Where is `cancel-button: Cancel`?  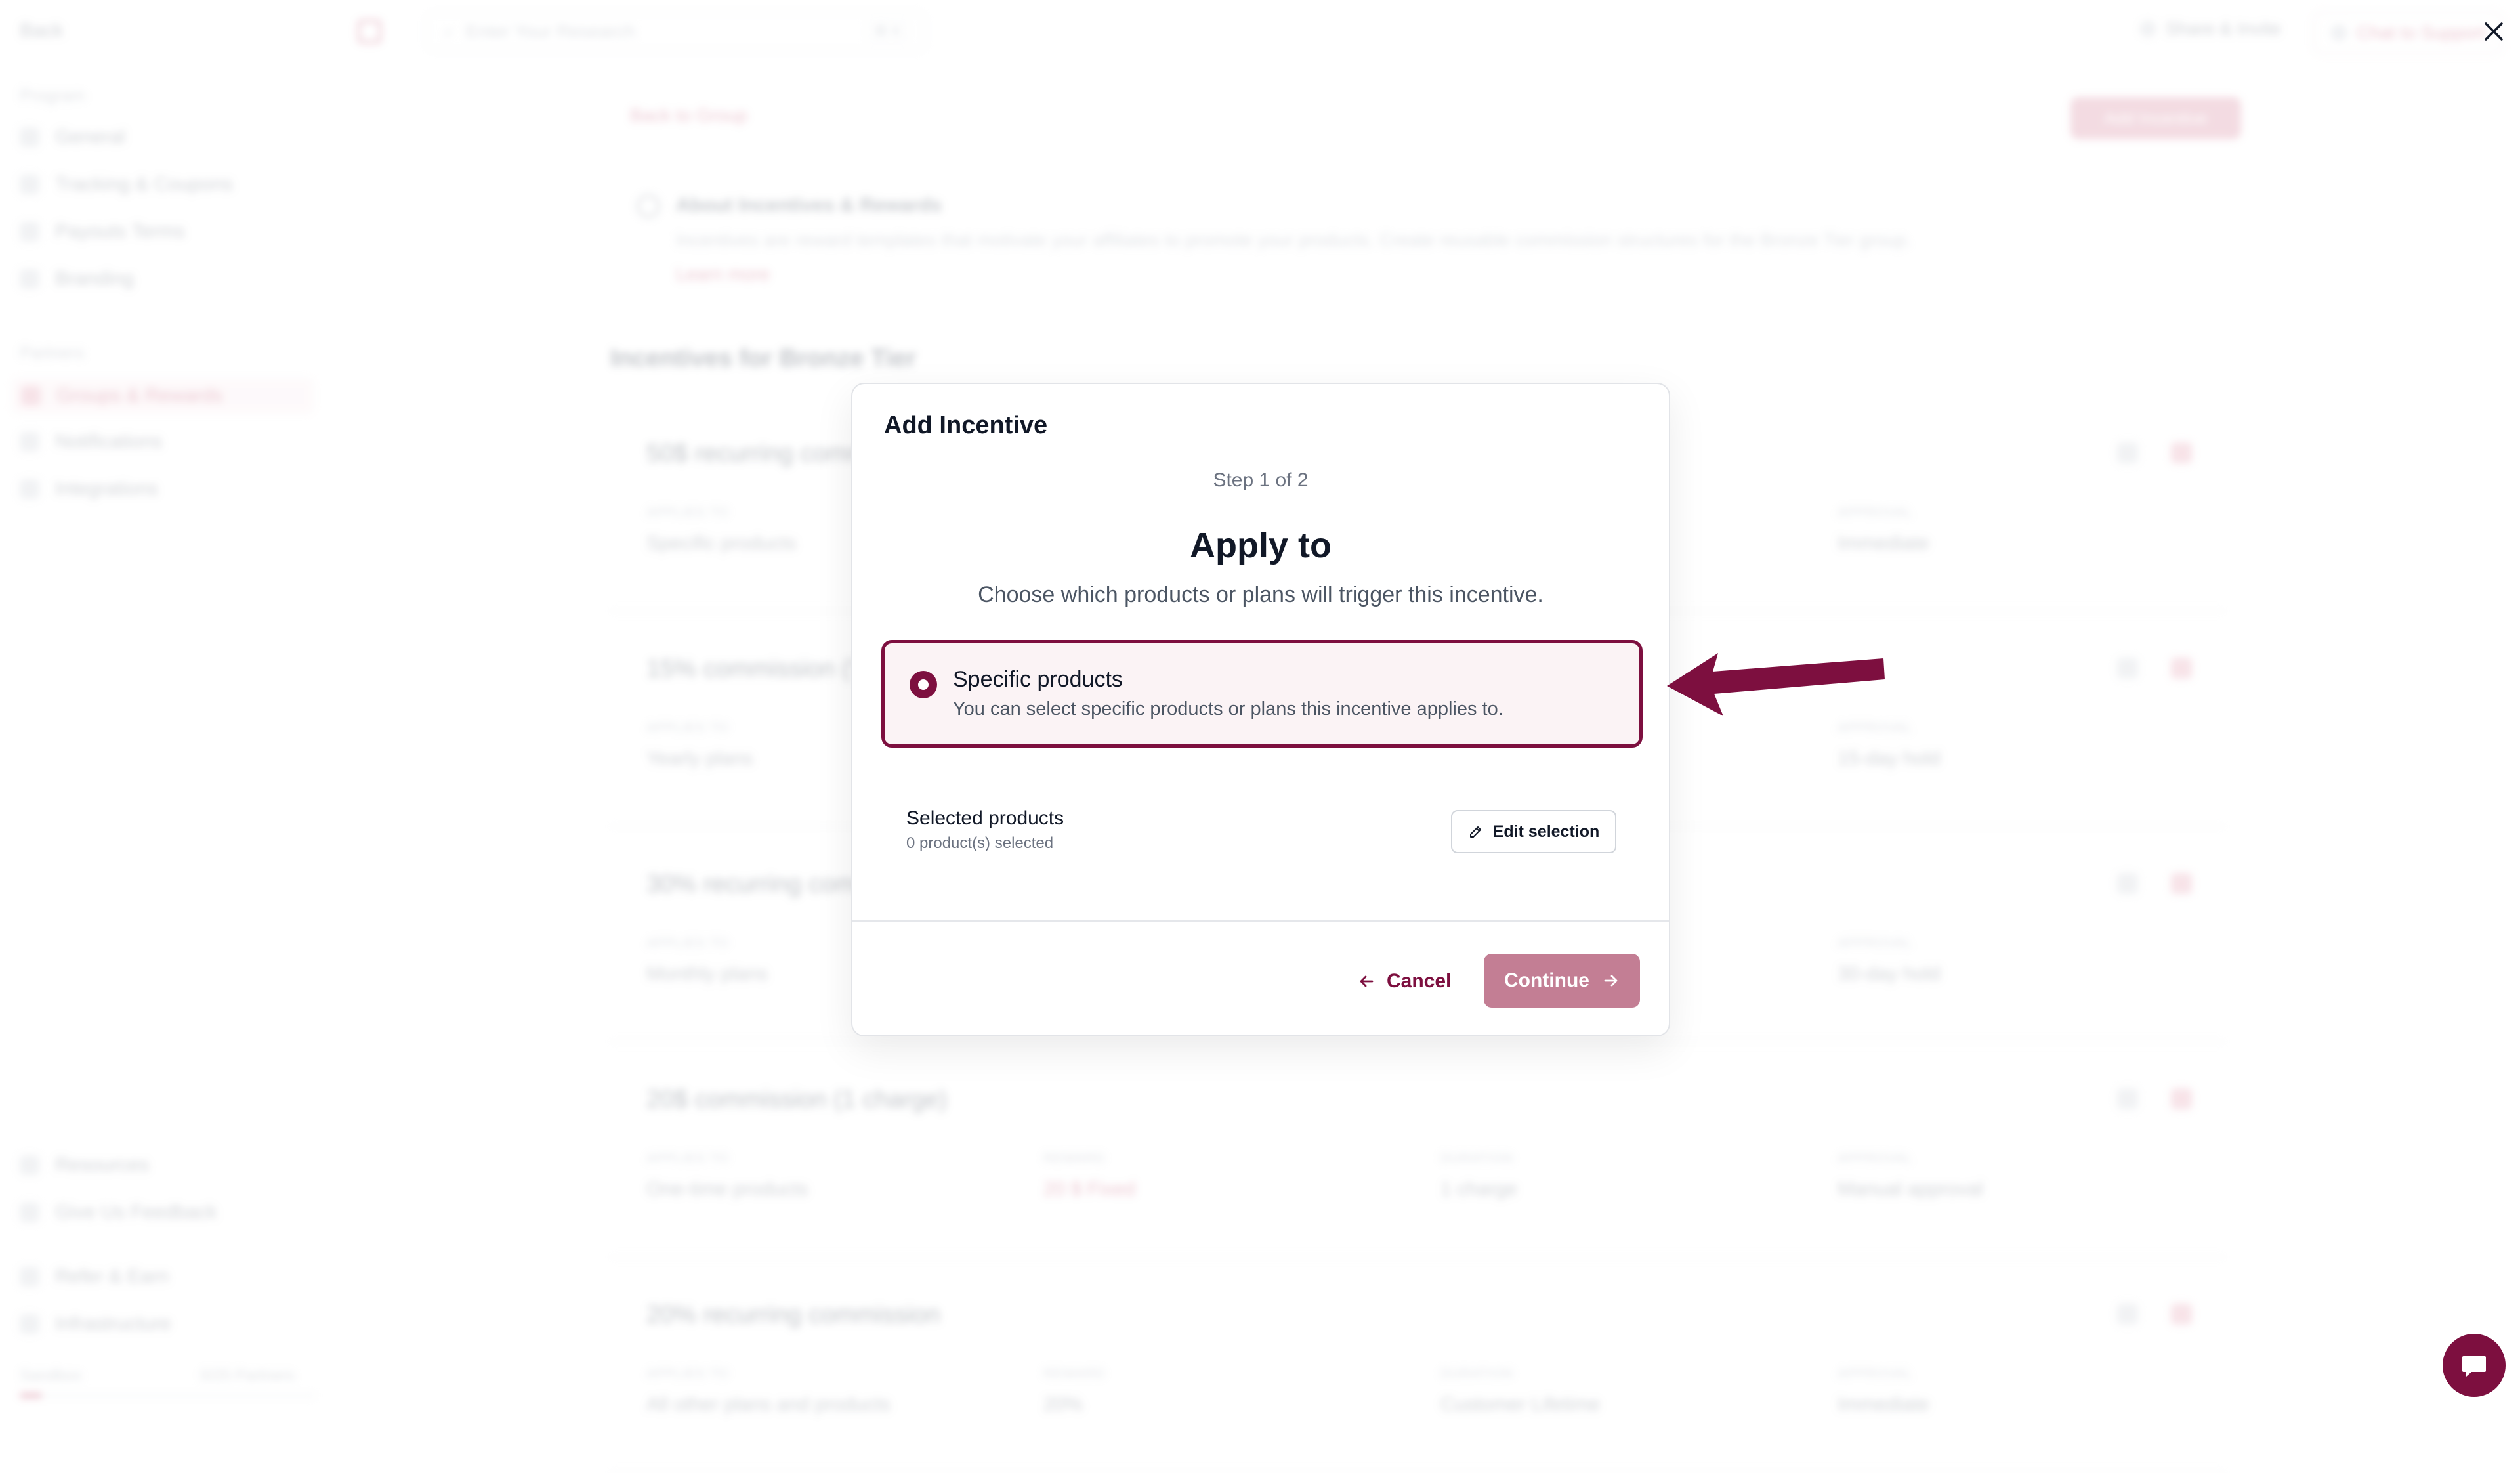
cancel-button: Cancel is located at coordinates (1404, 981).